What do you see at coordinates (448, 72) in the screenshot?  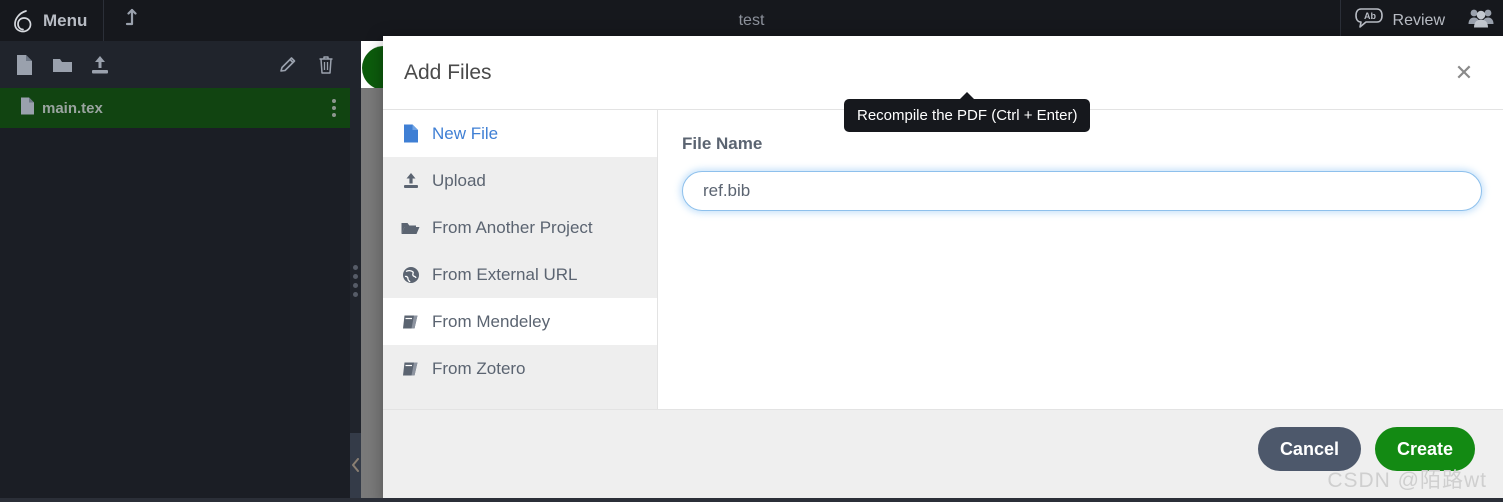 I see `modal-title: Add Files` at bounding box center [448, 72].